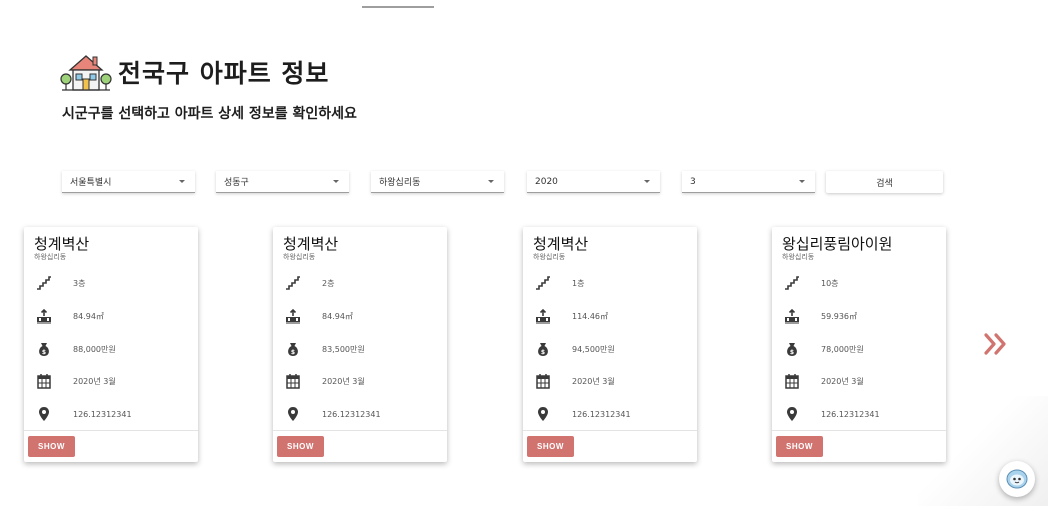 The image size is (1048, 506). Describe the element at coordinates (830, 283) in the screenshot. I see `floor-text: 10층` at that location.